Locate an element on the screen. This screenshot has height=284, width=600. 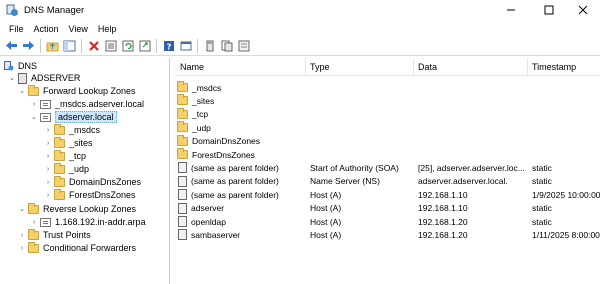
cell-data is located at coordinates (473, 127).